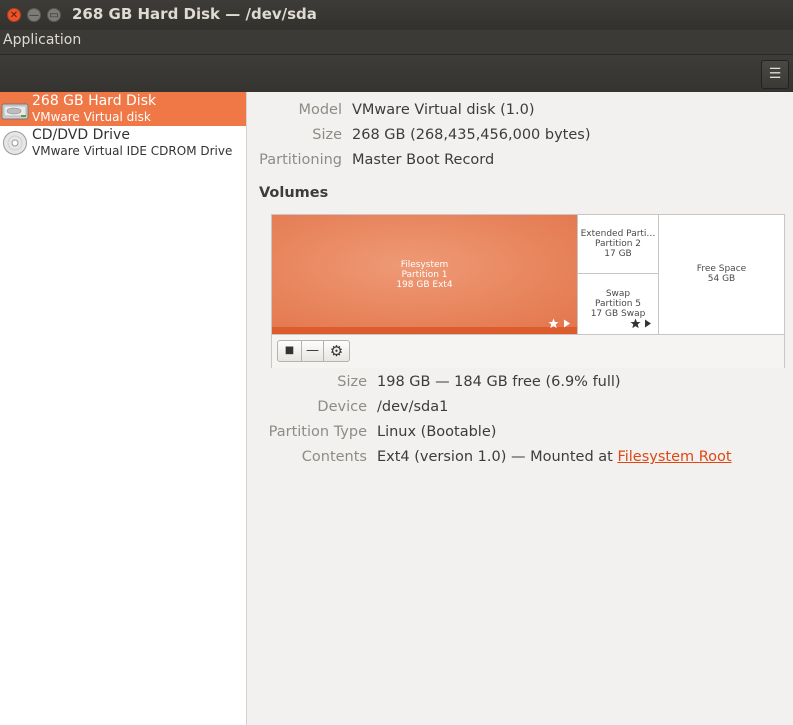  I want to click on segment-line: 54 GB, so click(721, 279).